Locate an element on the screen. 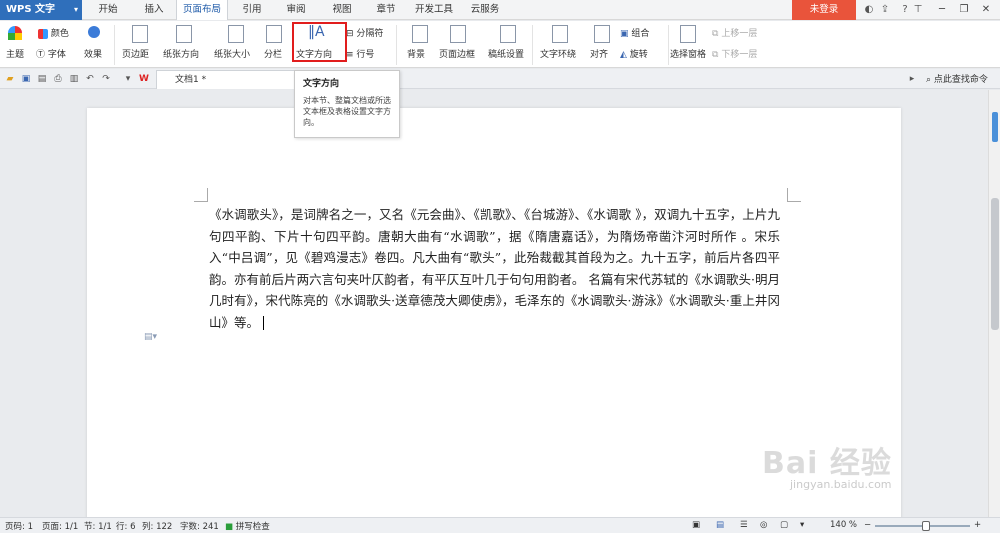 The image size is (1000, 533). page-border-icon is located at coordinates (458, 34).